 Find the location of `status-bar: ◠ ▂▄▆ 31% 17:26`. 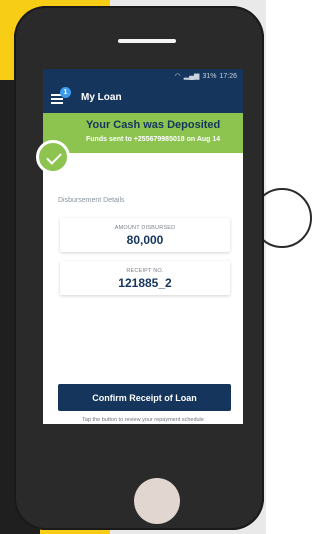

status-bar: ◠ ▂▄▆ 31% 17:26 is located at coordinates (143, 76).